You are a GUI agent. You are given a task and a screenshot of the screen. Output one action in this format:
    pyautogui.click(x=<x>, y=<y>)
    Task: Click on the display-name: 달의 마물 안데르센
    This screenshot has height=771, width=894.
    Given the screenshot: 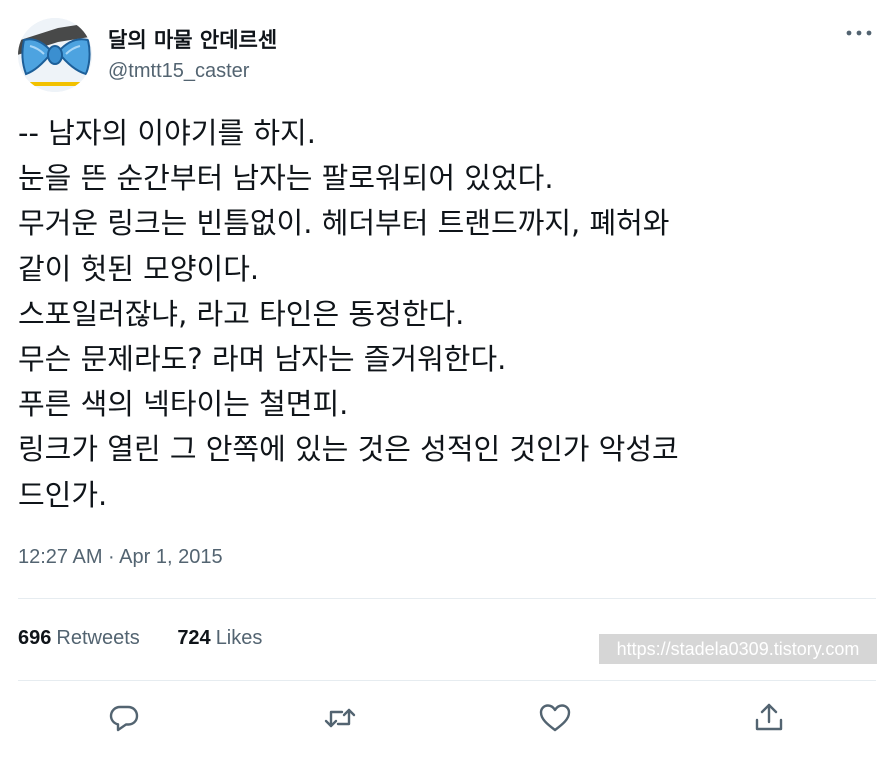 What is the action you would take?
    pyautogui.click(x=192, y=39)
    